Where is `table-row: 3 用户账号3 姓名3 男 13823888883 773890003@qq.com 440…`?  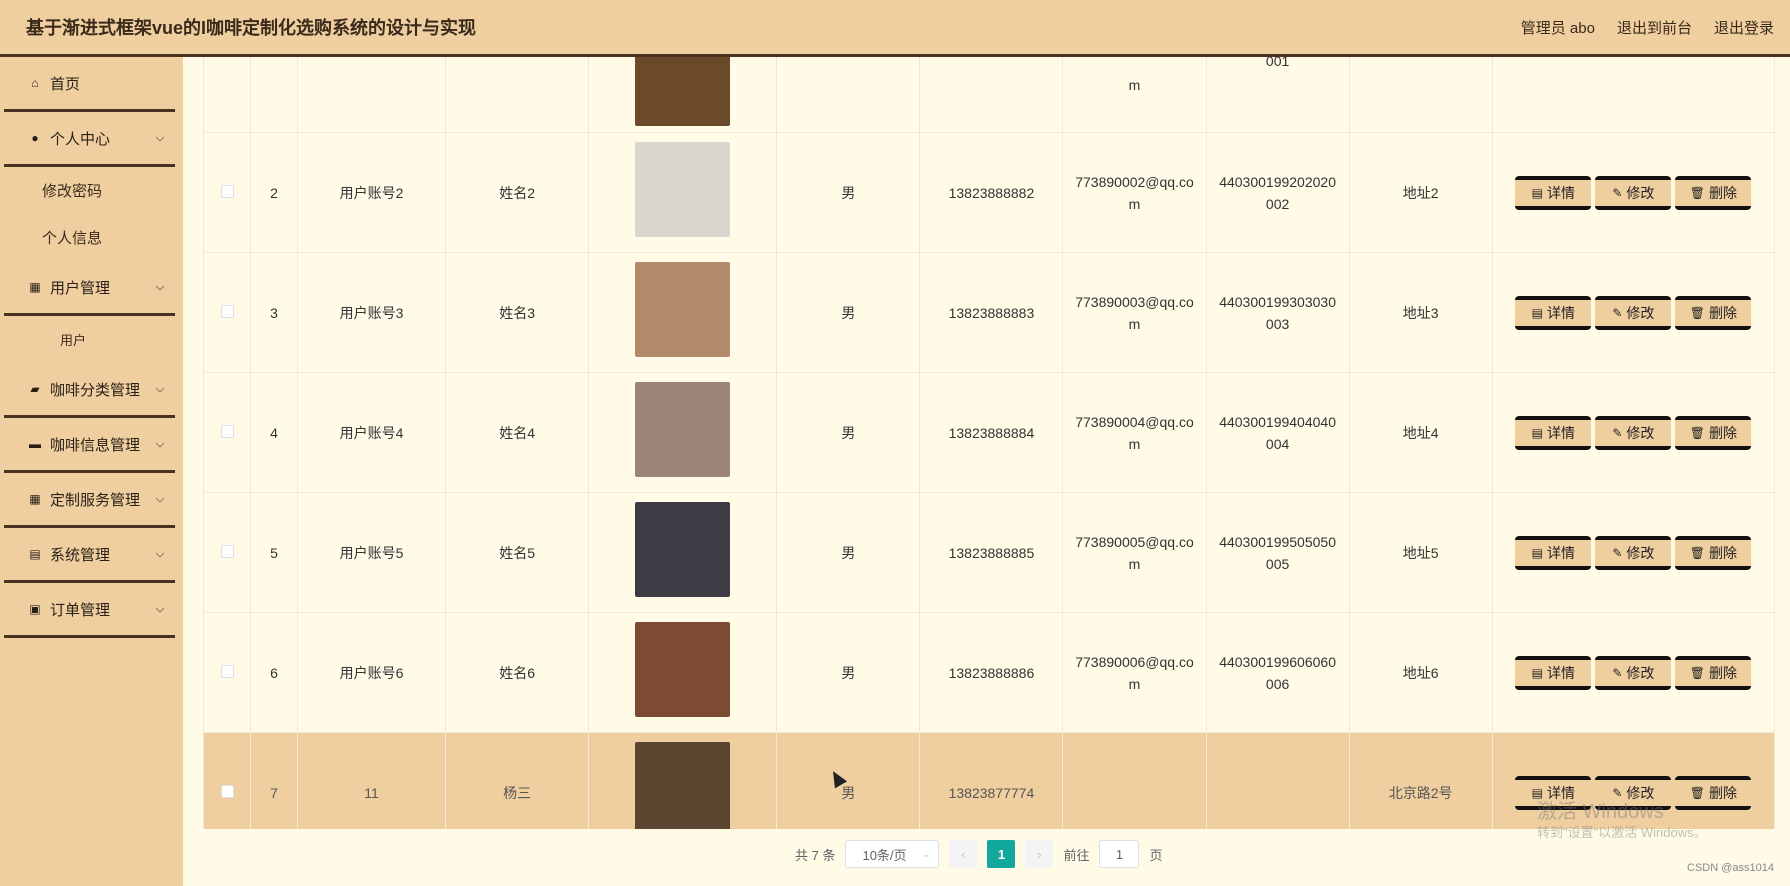
table-row: 3 用户账号3 姓名3 男 13823888883 773890003@qq.com 440… is located at coordinates (989, 312).